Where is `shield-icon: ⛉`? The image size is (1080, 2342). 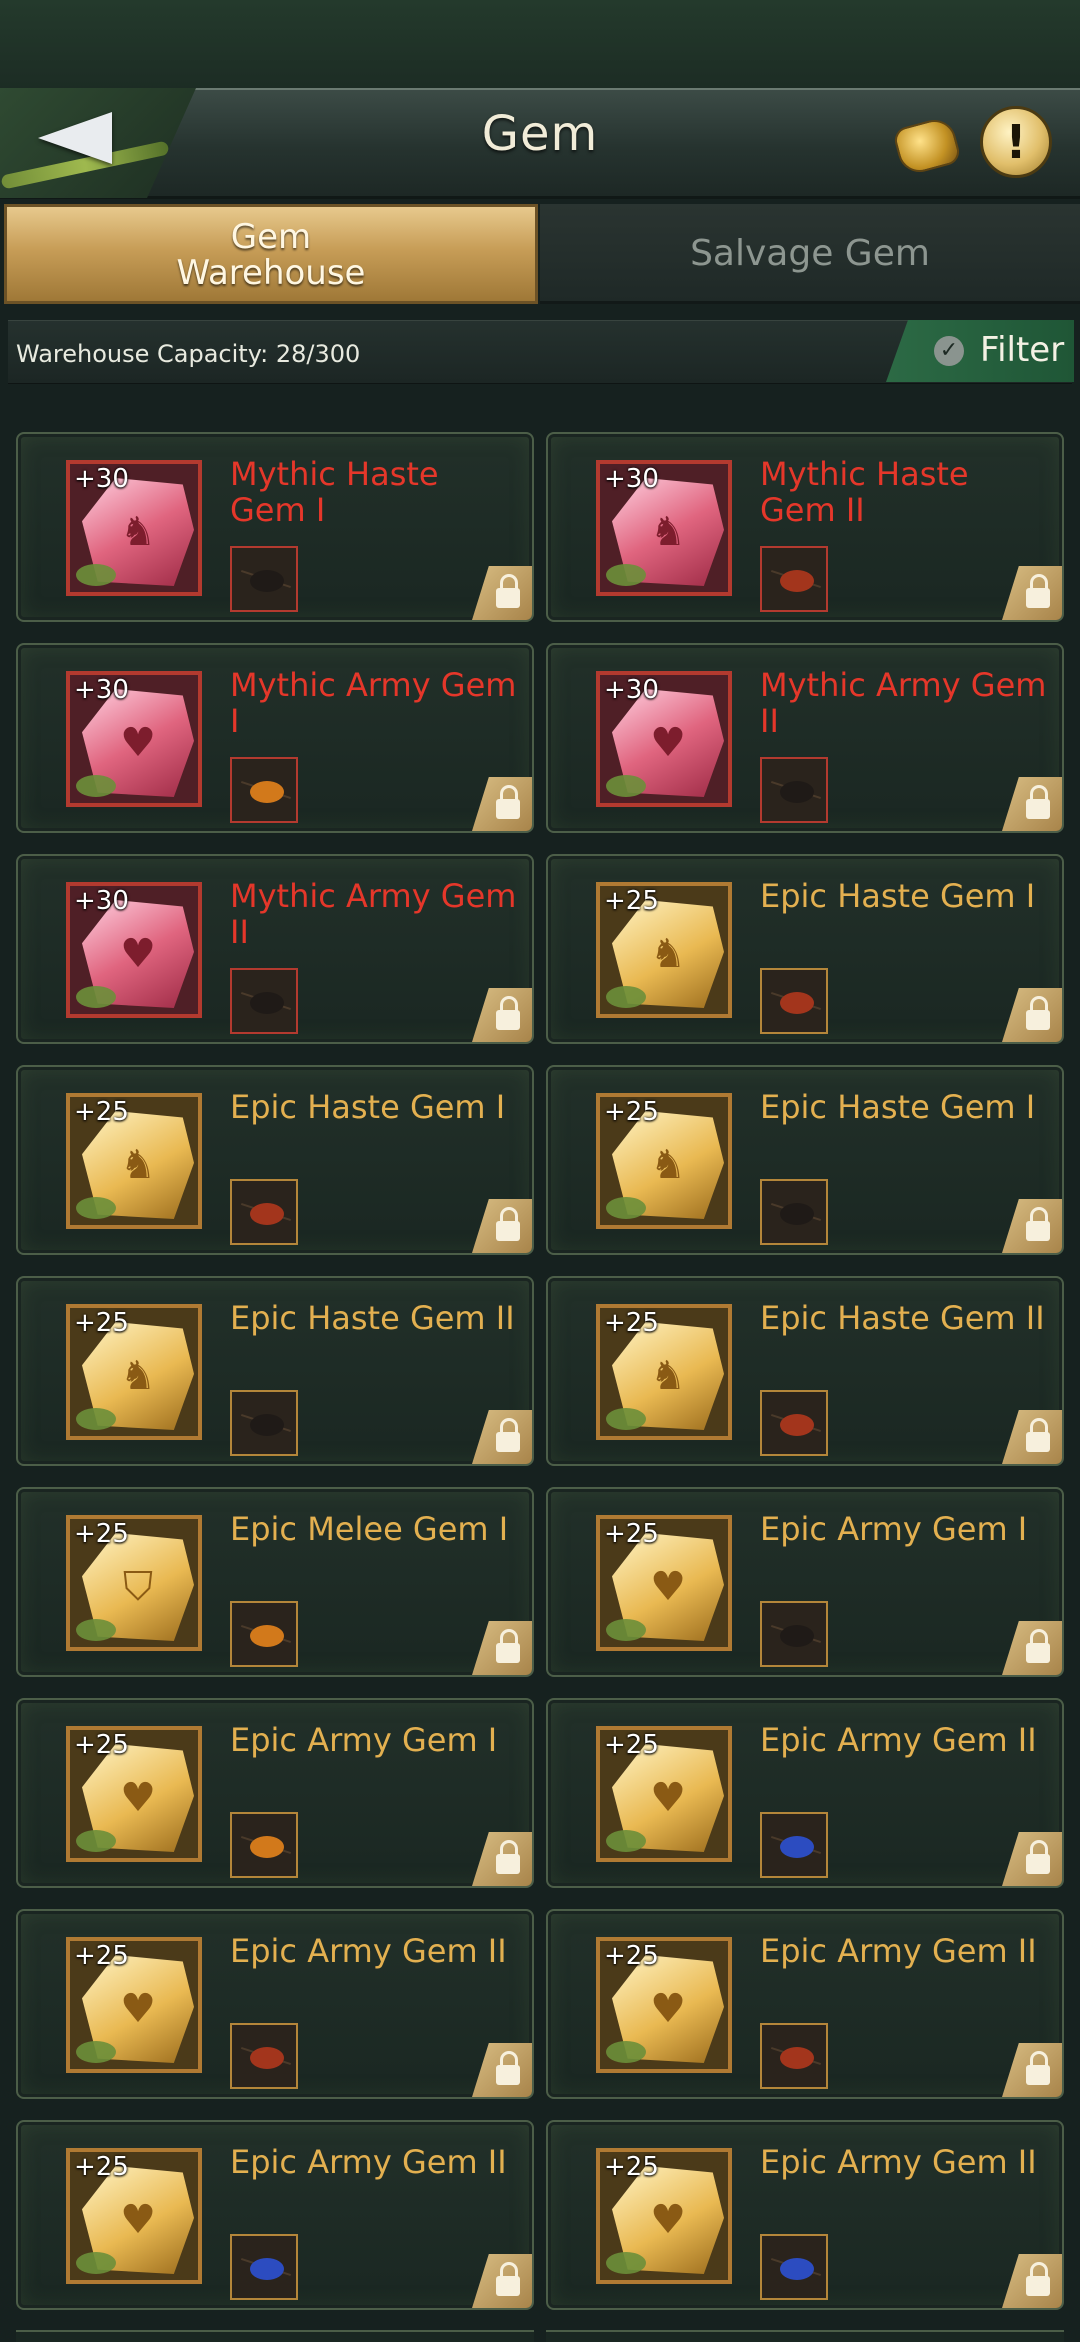
shield-icon: ⛉ is located at coordinates (138, 1587).